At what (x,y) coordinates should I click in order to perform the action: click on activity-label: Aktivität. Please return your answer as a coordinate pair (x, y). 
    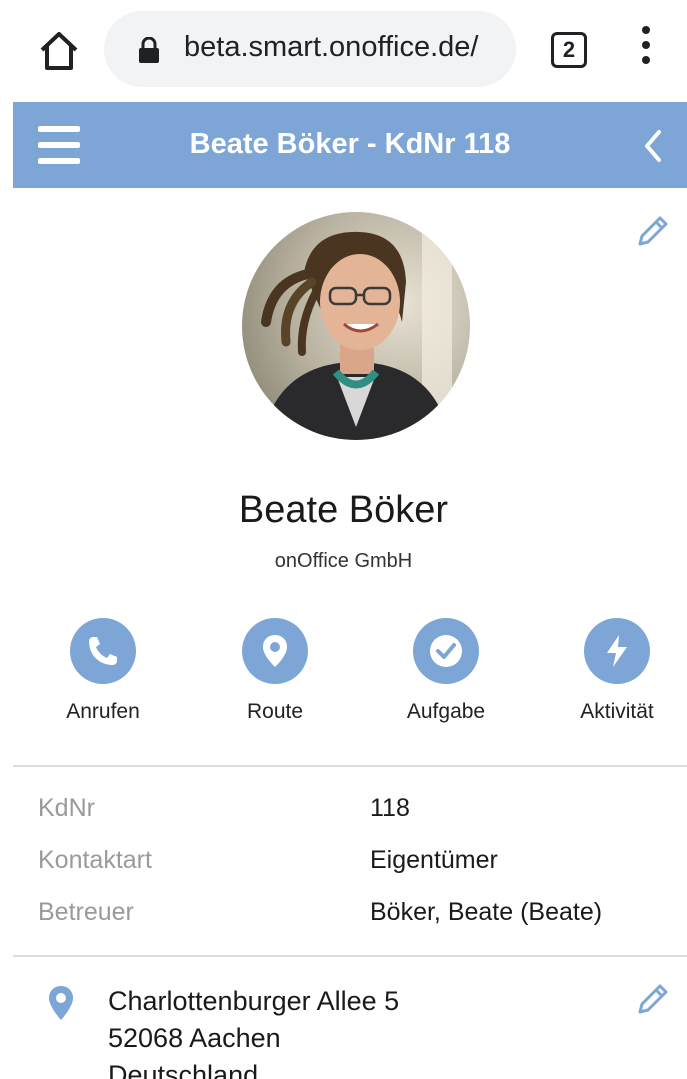
    Looking at the image, I should click on (617, 711).